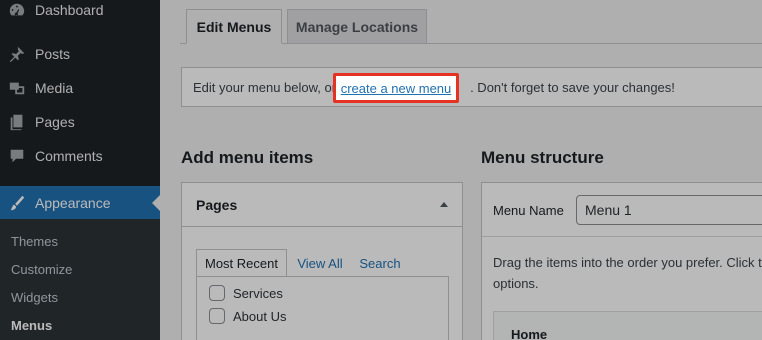 This screenshot has width=762, height=340. Describe the element at coordinates (322, 205) in the screenshot. I see `pages-panel-header: Pages` at that location.